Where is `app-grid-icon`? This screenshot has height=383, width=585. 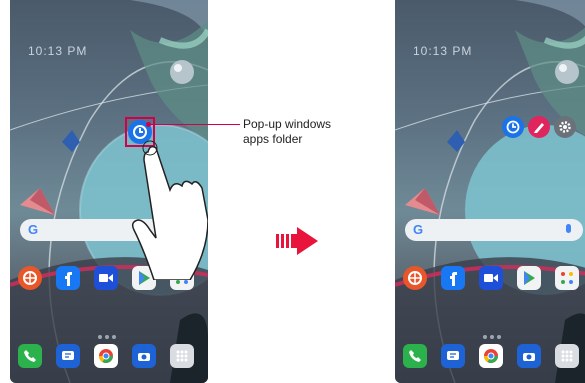 app-grid-icon is located at coordinates (567, 278).